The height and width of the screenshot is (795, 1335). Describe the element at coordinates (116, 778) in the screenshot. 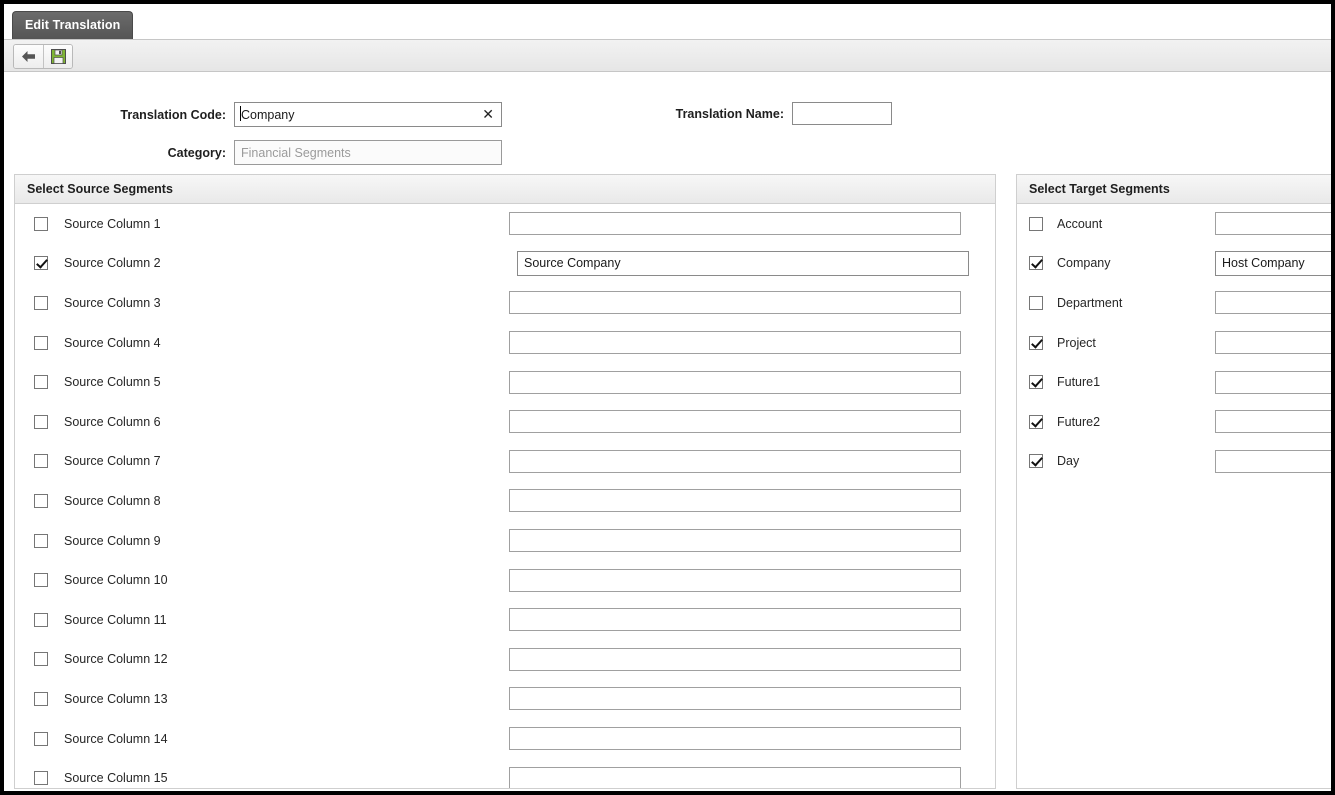

I see `source-segment-label: Source Column 15` at that location.